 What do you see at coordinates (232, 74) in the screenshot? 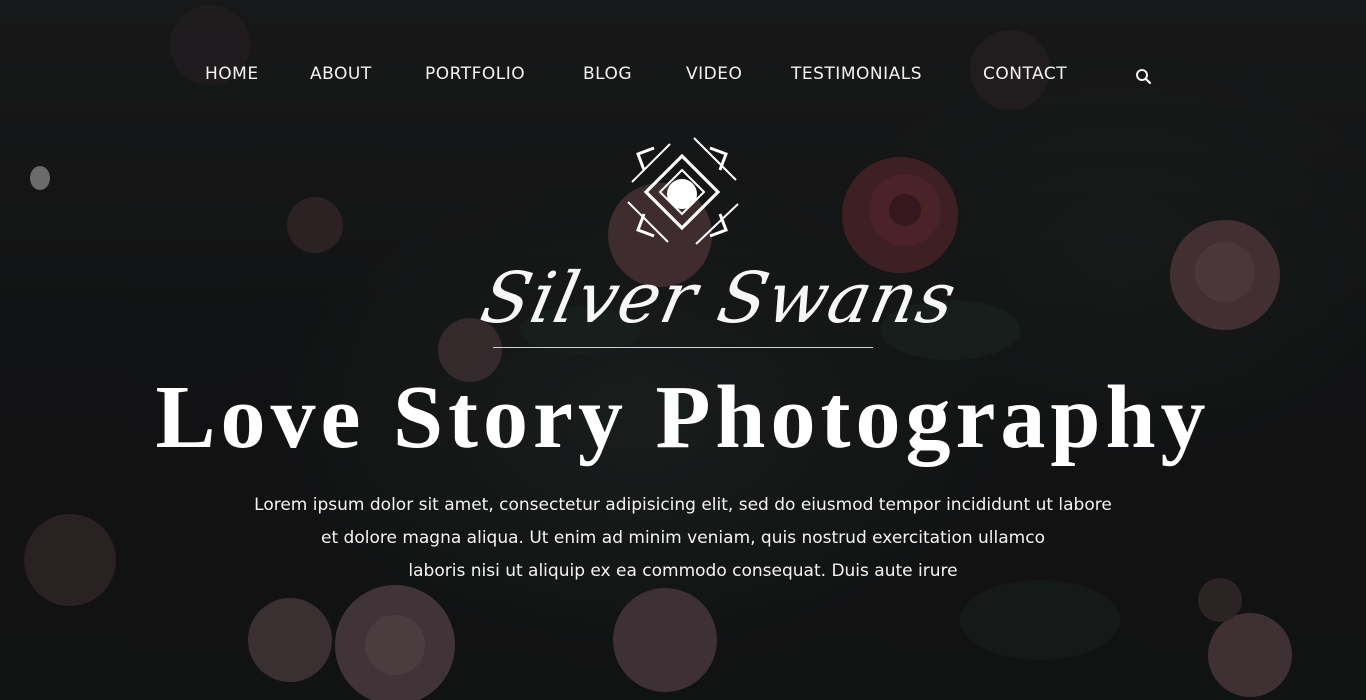
I see `nav-item-home: HOME` at bounding box center [232, 74].